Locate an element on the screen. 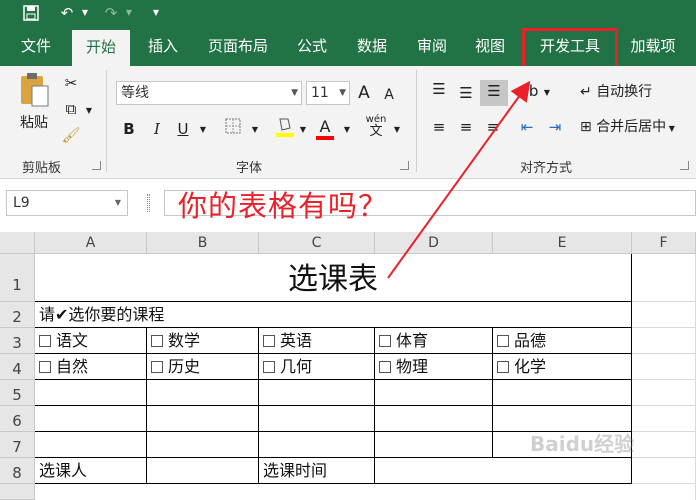  phonetic-dropdown-icon: ▼ is located at coordinates (397, 130).